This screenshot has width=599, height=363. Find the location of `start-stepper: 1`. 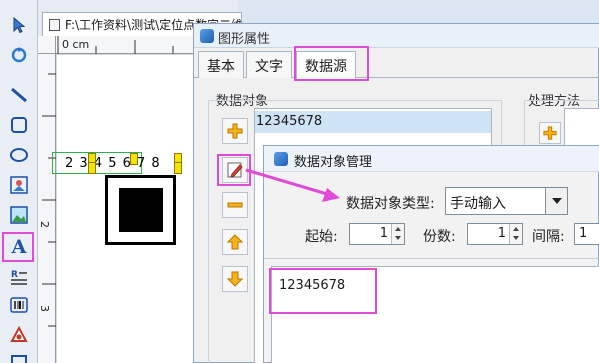

start-stepper: 1 is located at coordinates (377, 234).